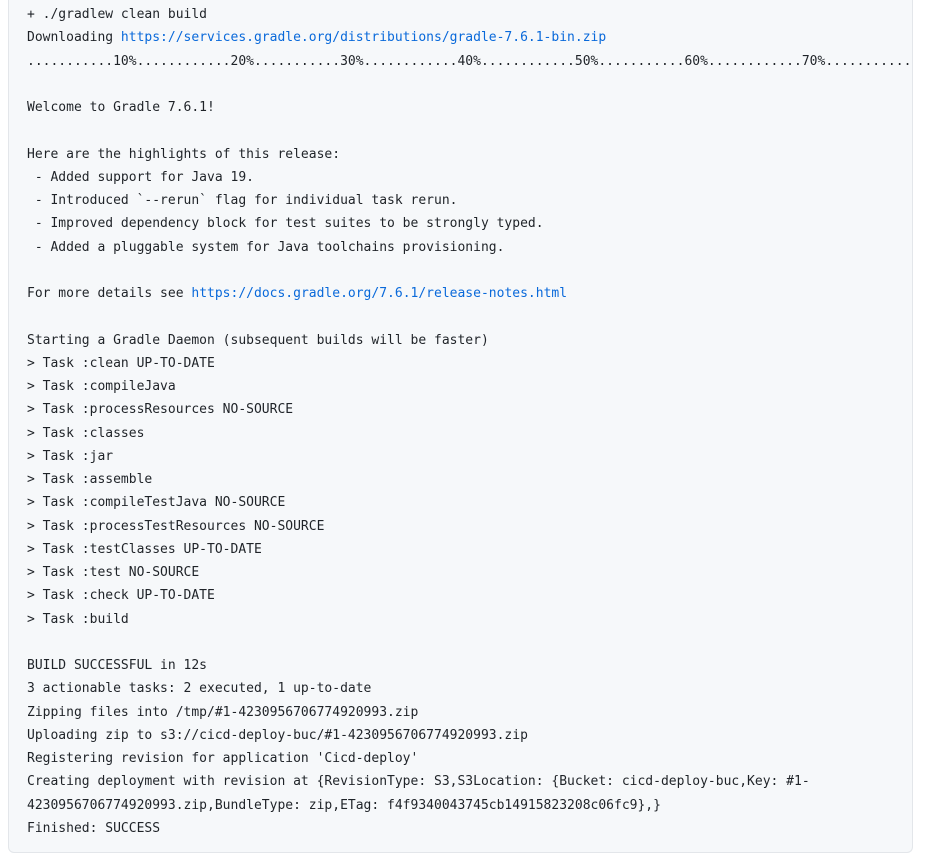  I want to click on console-line: > Task :processResources NO-SOURCE, so click(160, 410).